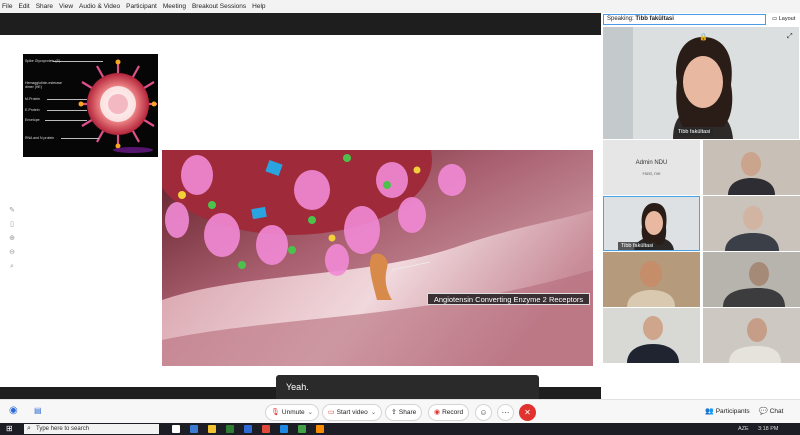 This screenshot has height=435, width=800. I want to click on search-icon: ⌕, so click(29, 428).